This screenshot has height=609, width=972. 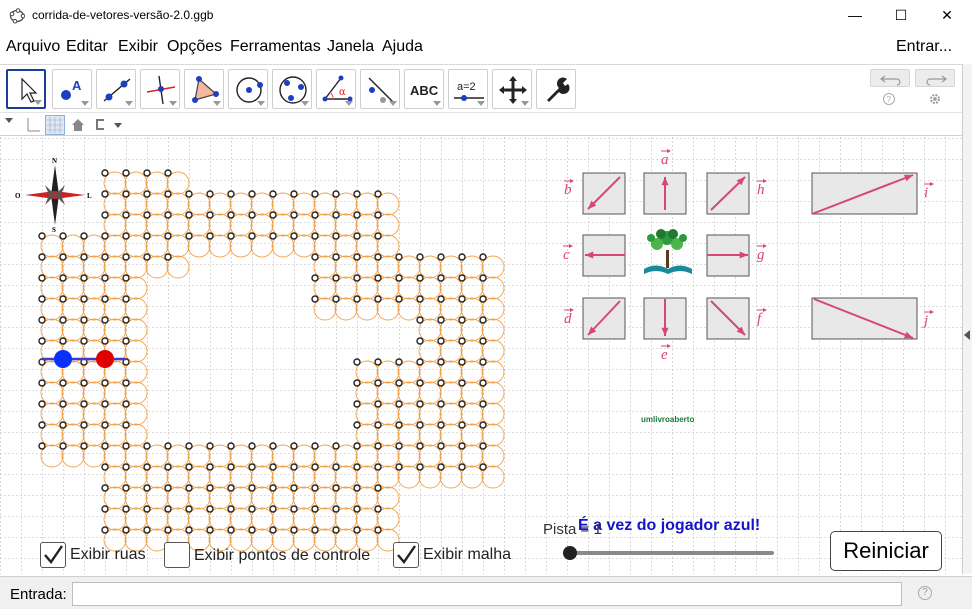 What do you see at coordinates (872, 193) in the screenshot?
I see `vector-i-button: i` at bounding box center [872, 193].